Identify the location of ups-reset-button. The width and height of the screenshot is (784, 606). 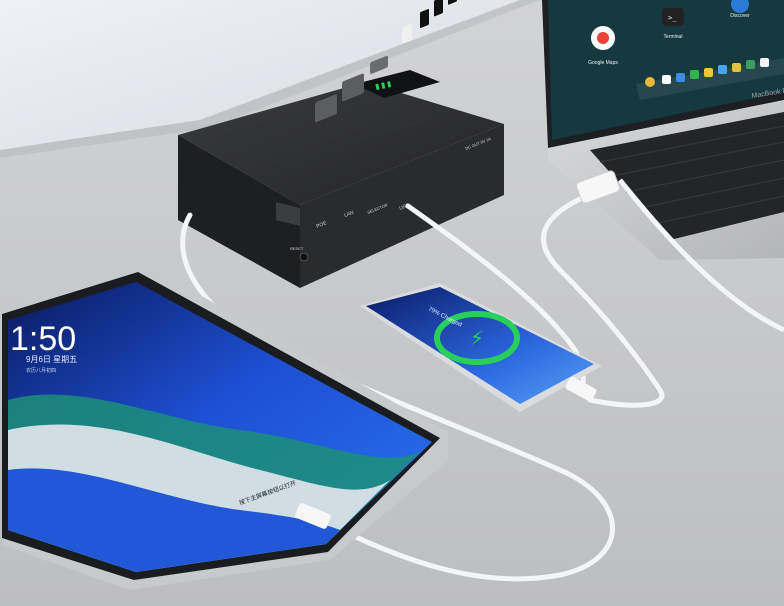
(304, 257).